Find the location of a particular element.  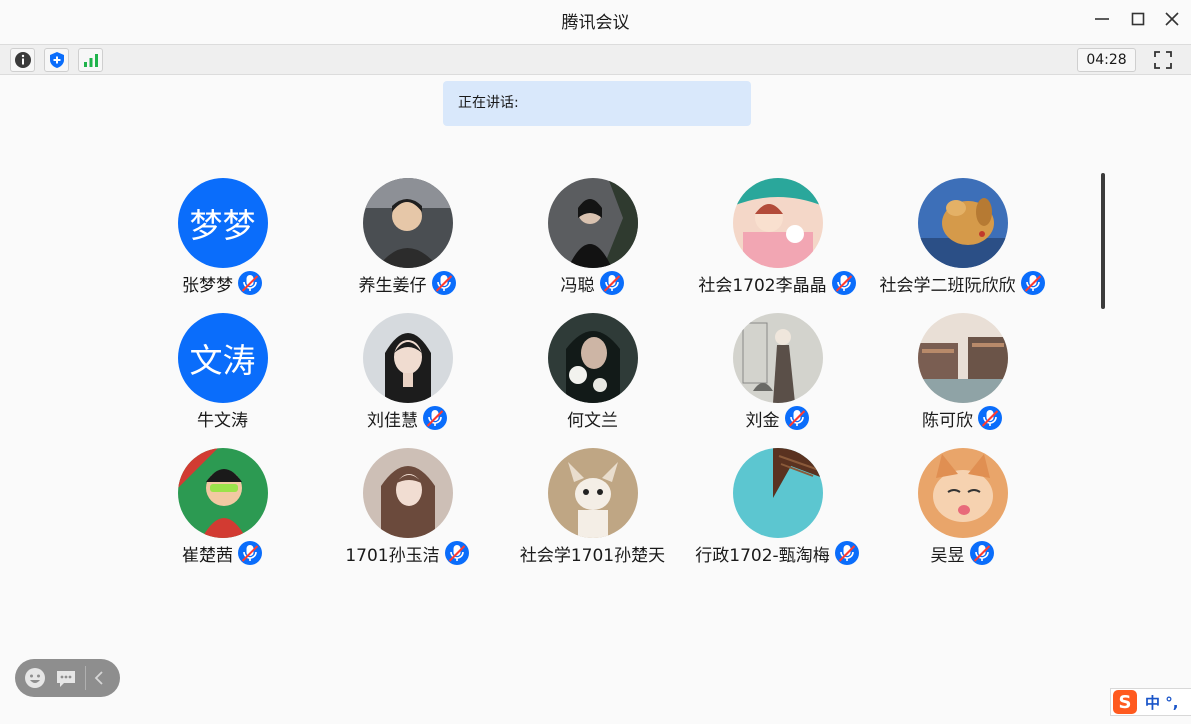

chihuahua-photo-icon is located at coordinates (592, 493).